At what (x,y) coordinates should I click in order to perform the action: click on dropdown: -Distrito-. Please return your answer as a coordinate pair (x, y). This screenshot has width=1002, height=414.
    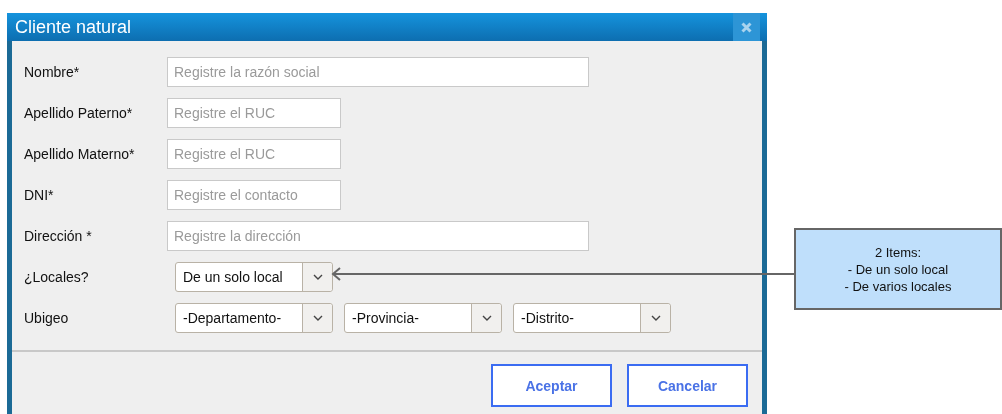
    Looking at the image, I should click on (592, 318).